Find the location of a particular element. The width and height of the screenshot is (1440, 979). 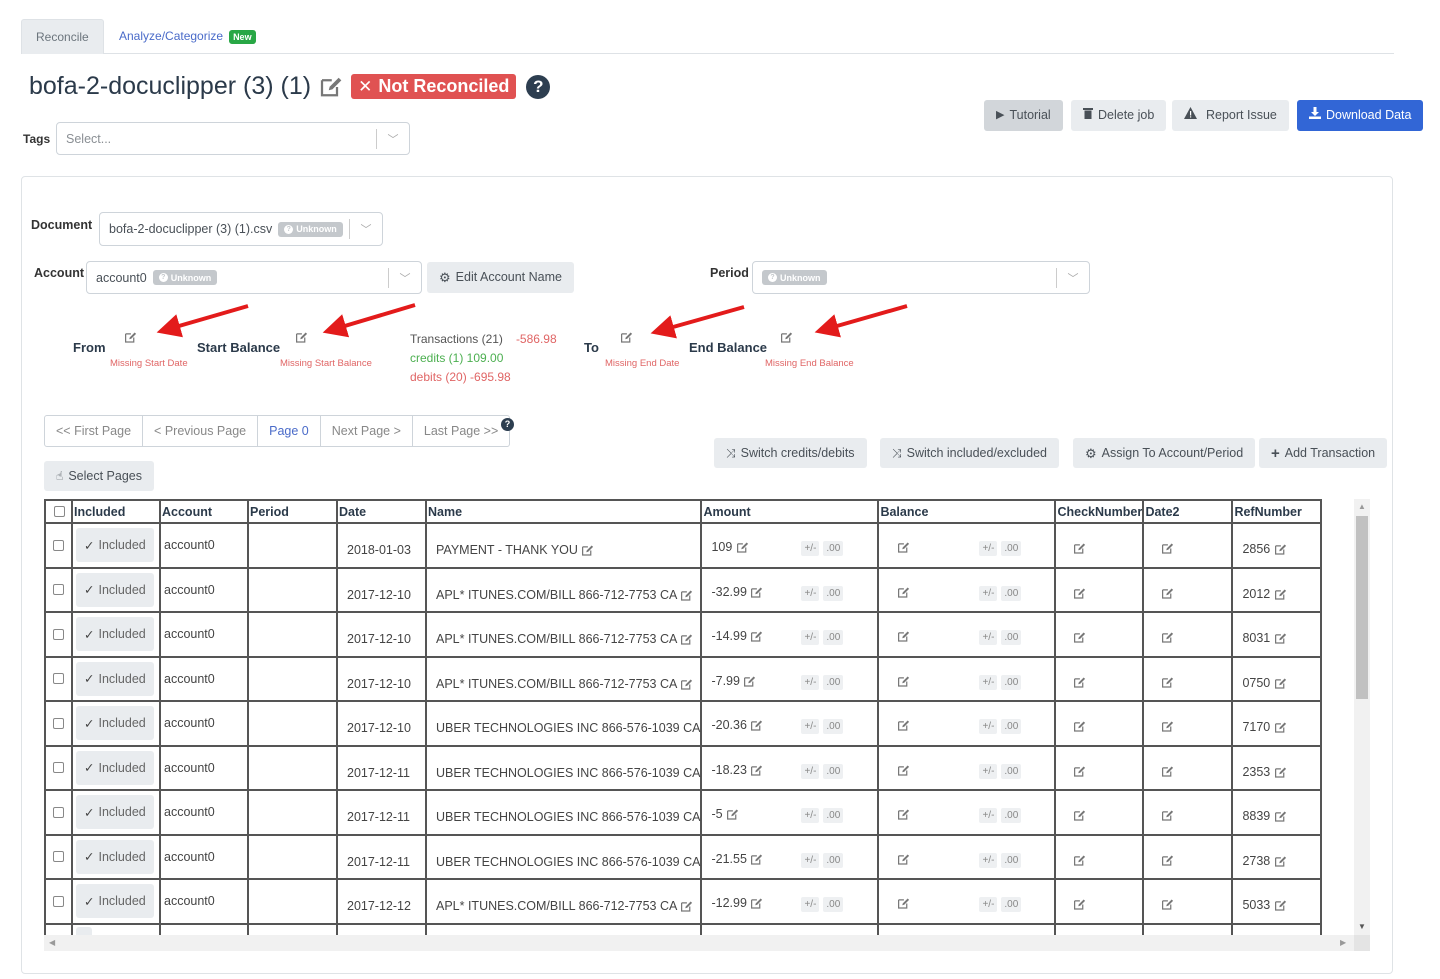

column-header: Account is located at coordinates (204, 511).